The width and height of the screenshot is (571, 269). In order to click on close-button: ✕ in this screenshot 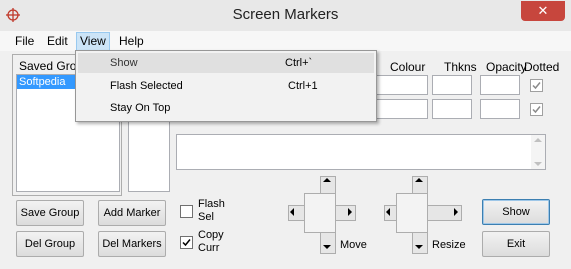, I will do `click(543, 11)`.